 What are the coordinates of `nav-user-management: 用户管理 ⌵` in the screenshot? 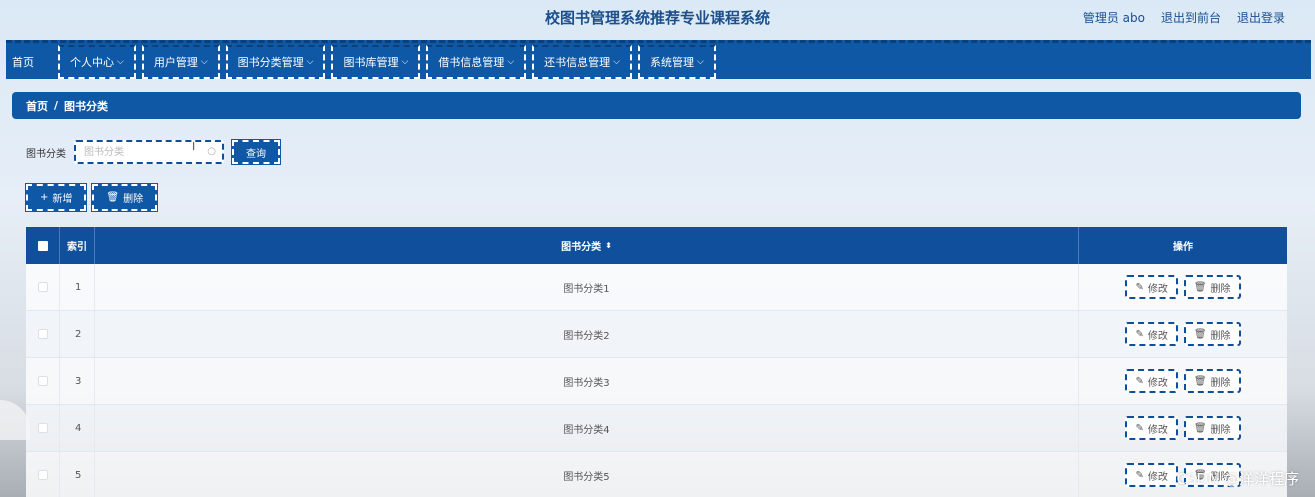 It's located at (180, 62).